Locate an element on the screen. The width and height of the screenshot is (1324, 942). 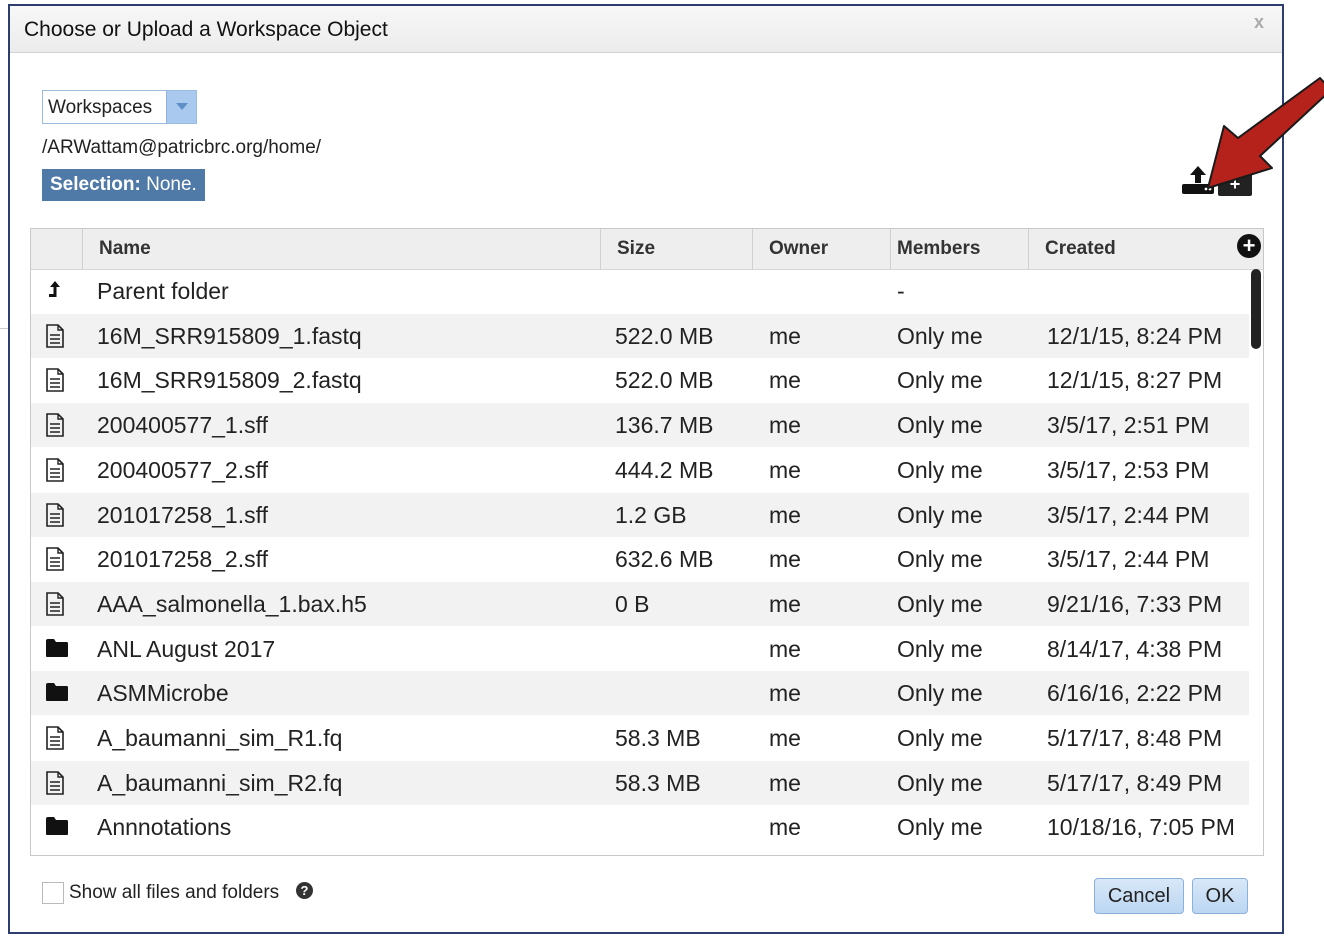
header-icon-col is located at coordinates (57, 249).